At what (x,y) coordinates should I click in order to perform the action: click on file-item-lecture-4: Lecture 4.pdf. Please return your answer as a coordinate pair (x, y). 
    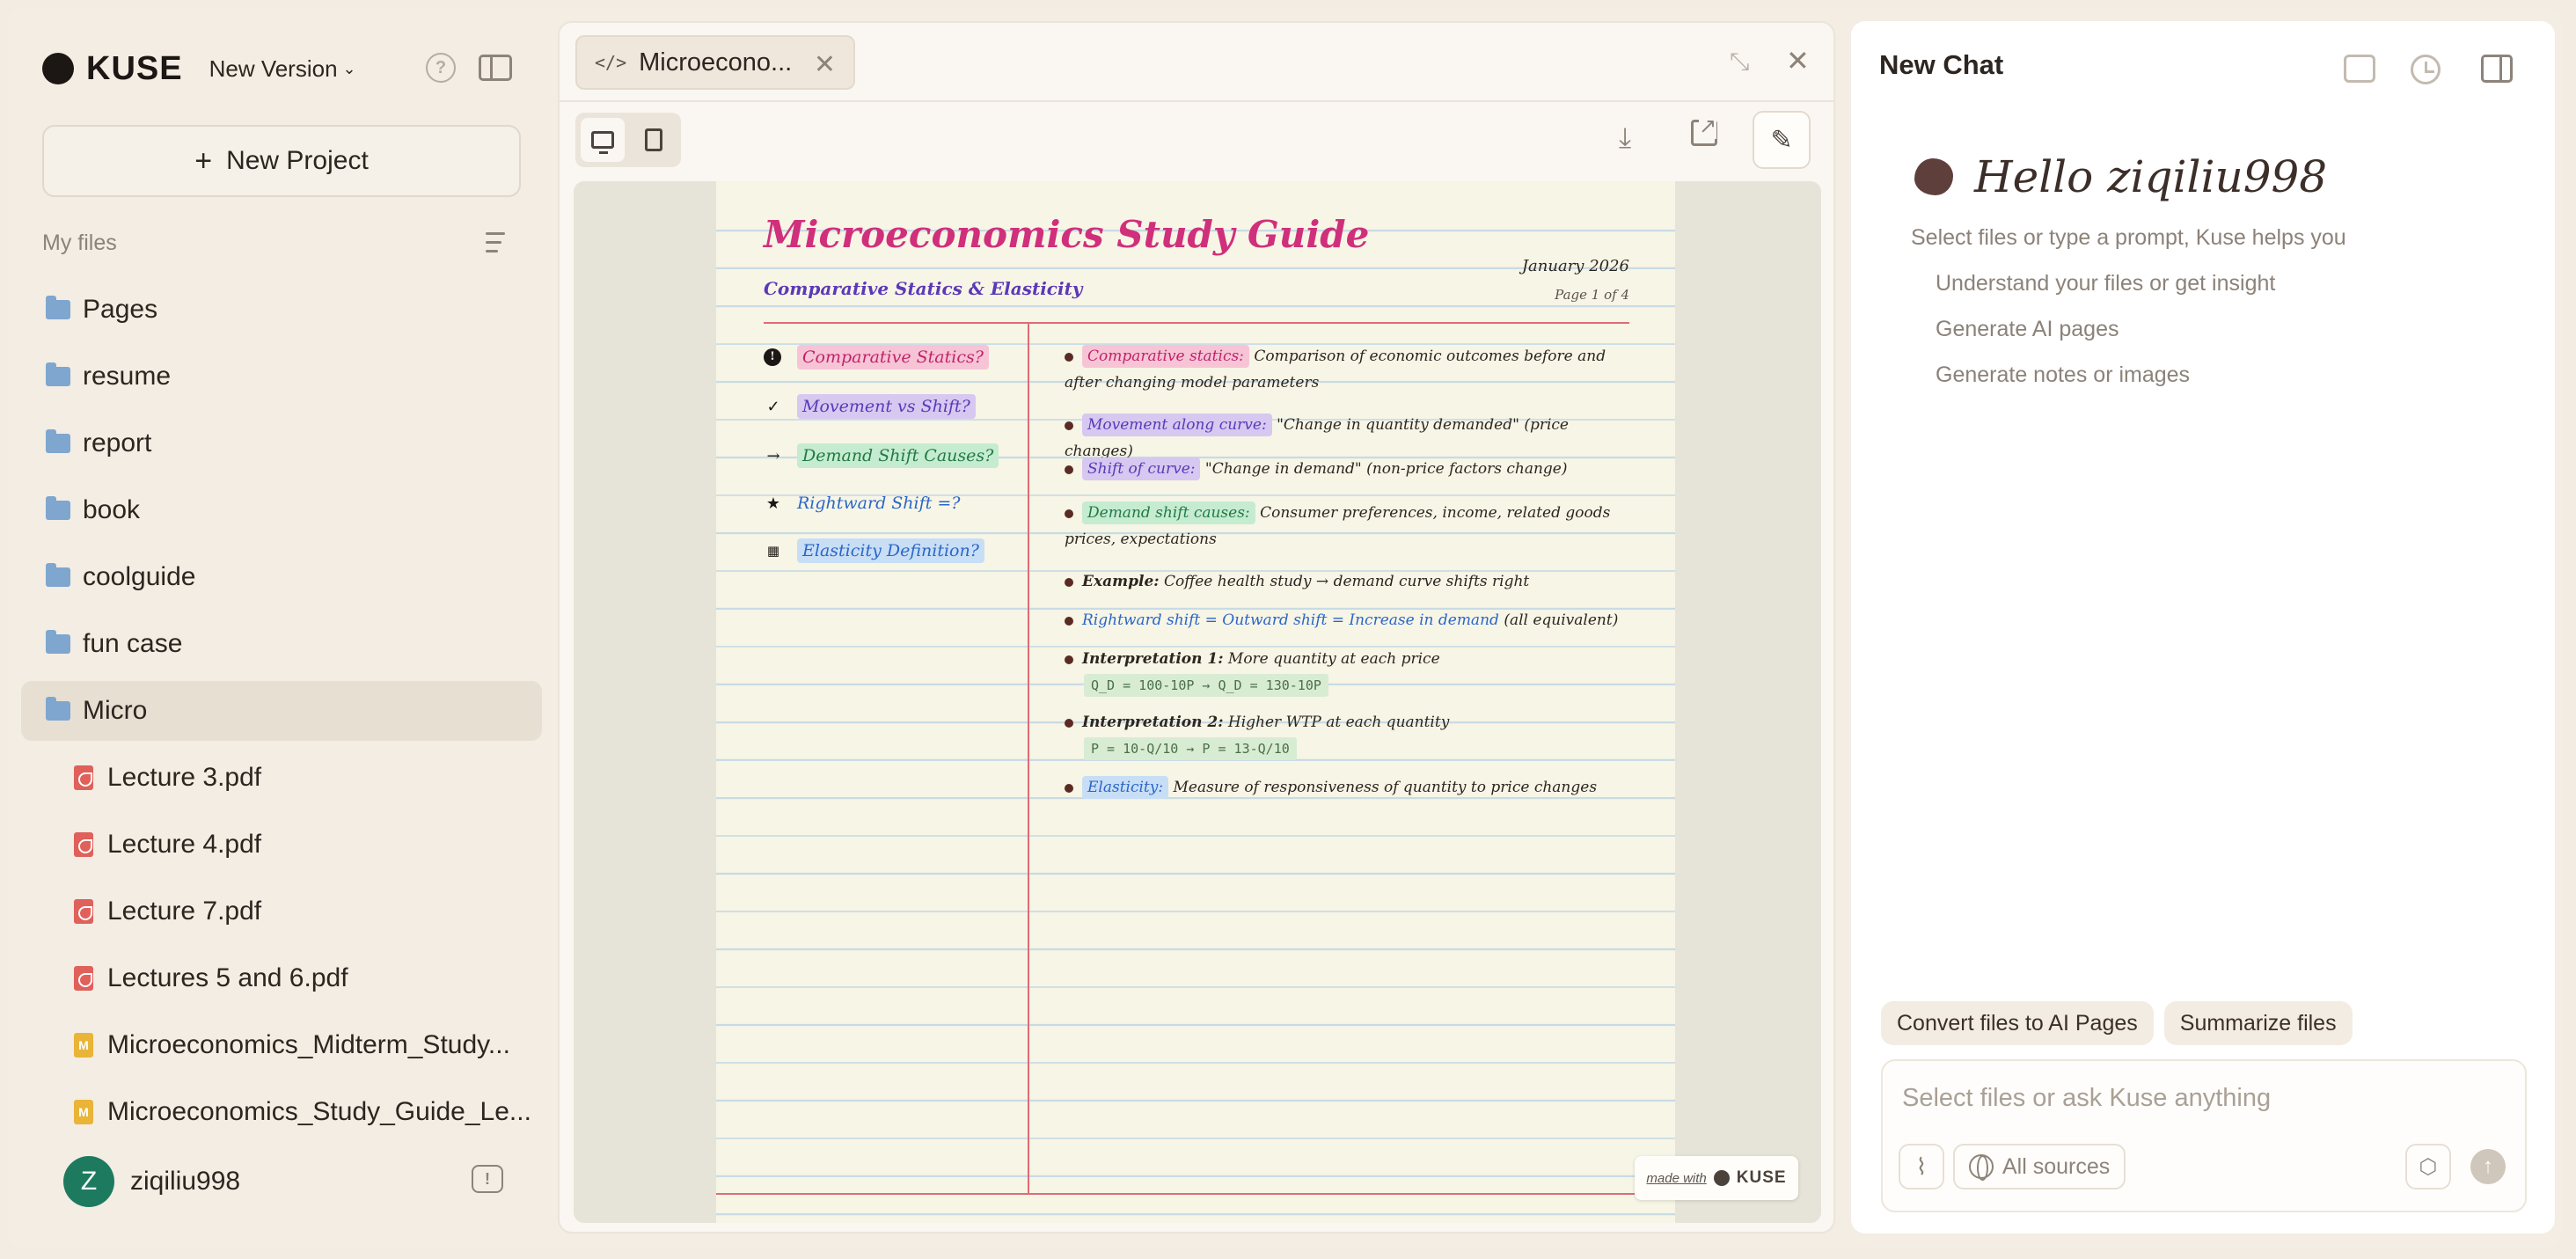
    Looking at the image, I should click on (281, 845).